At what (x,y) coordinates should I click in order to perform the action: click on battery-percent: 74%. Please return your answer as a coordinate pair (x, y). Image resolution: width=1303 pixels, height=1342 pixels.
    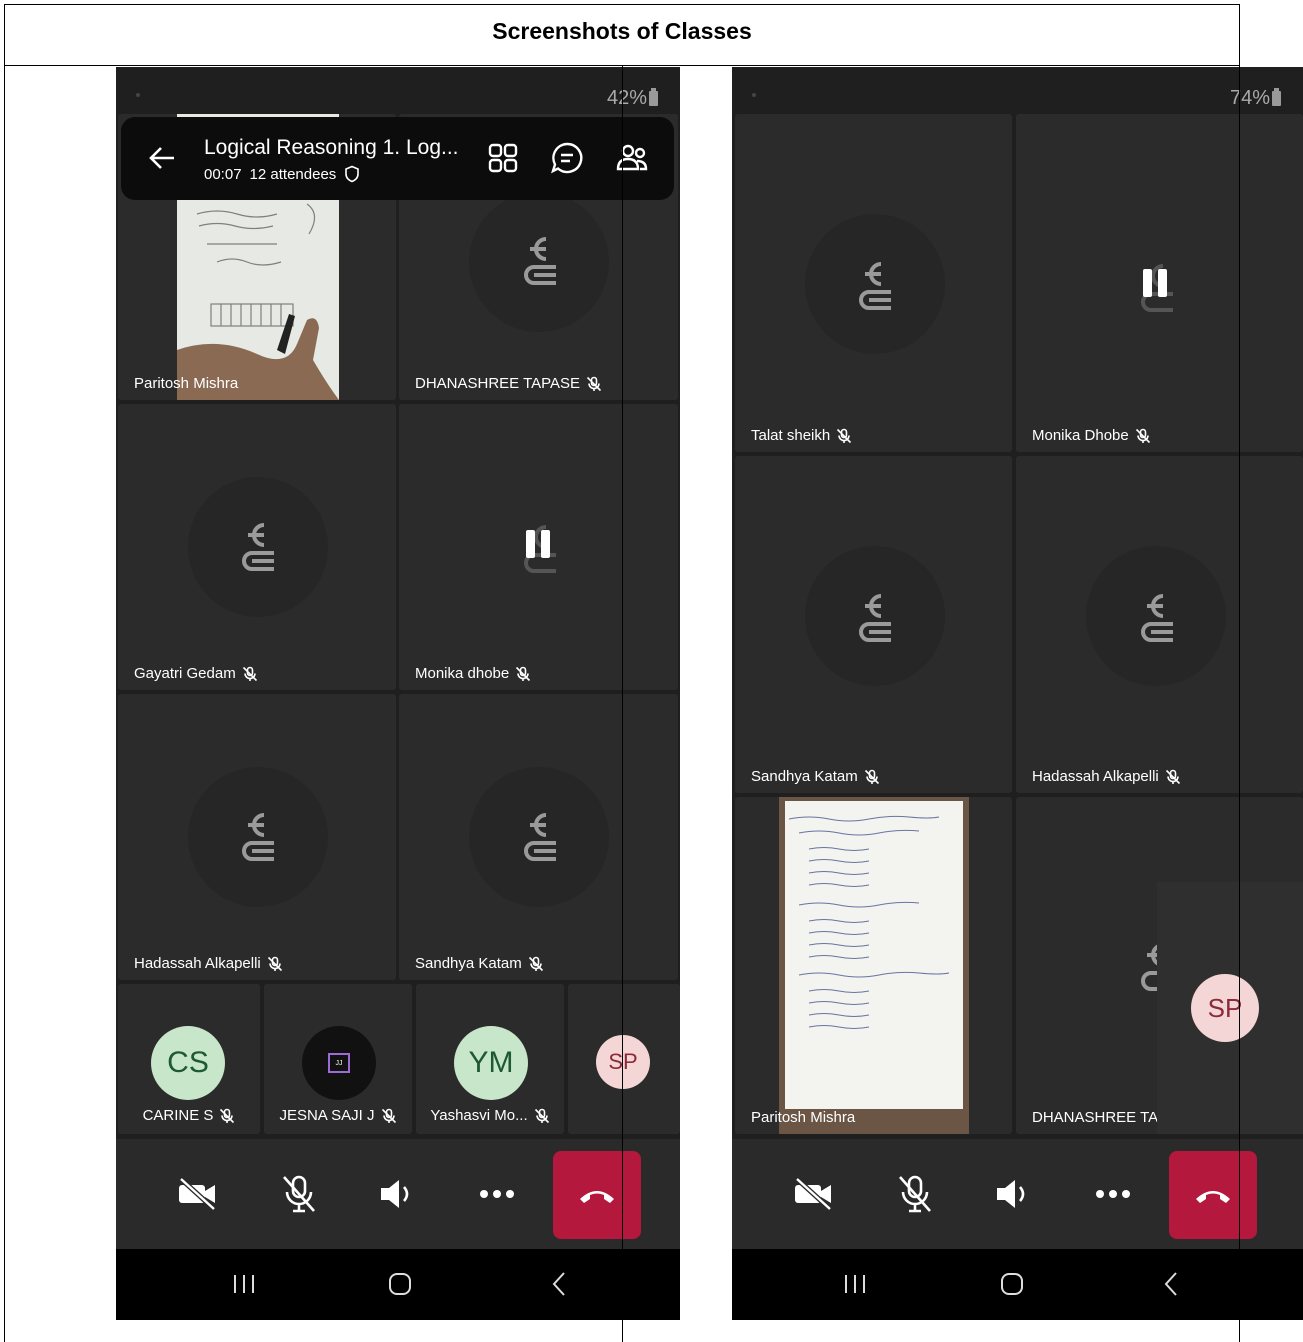
    Looking at the image, I should click on (1249, 98).